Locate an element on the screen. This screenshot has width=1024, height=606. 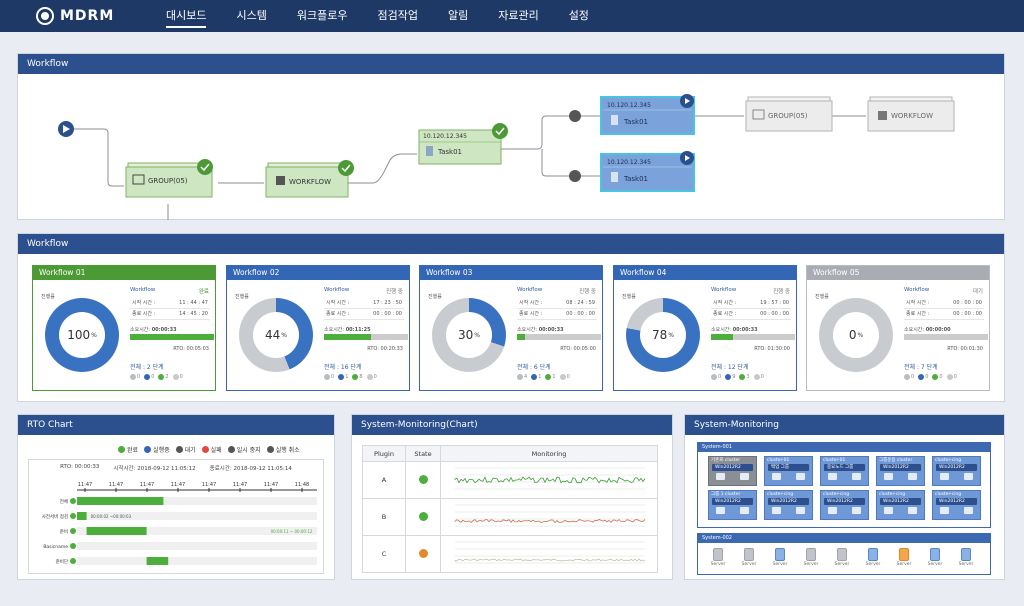
gantt-bar is located at coordinates (82, 516).